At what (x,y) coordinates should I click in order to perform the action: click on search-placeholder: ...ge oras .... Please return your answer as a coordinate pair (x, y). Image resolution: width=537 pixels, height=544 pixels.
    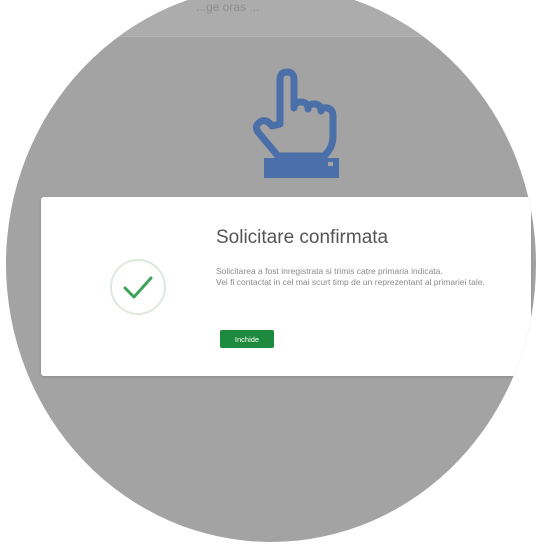
    Looking at the image, I should click on (228, 7).